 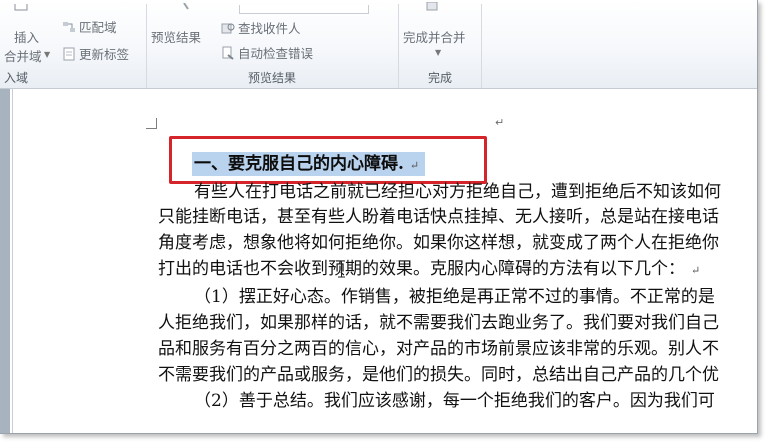 What do you see at coordinates (269, 28) in the screenshot?
I see `find-recipient-label: 查找收件人` at bounding box center [269, 28].